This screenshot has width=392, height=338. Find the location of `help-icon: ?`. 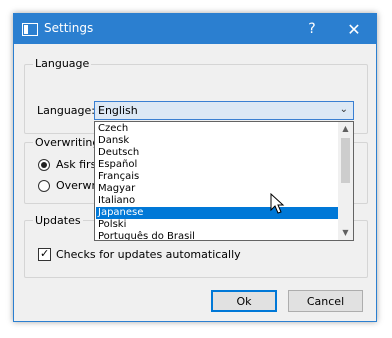

help-icon: ? is located at coordinates (312, 29).